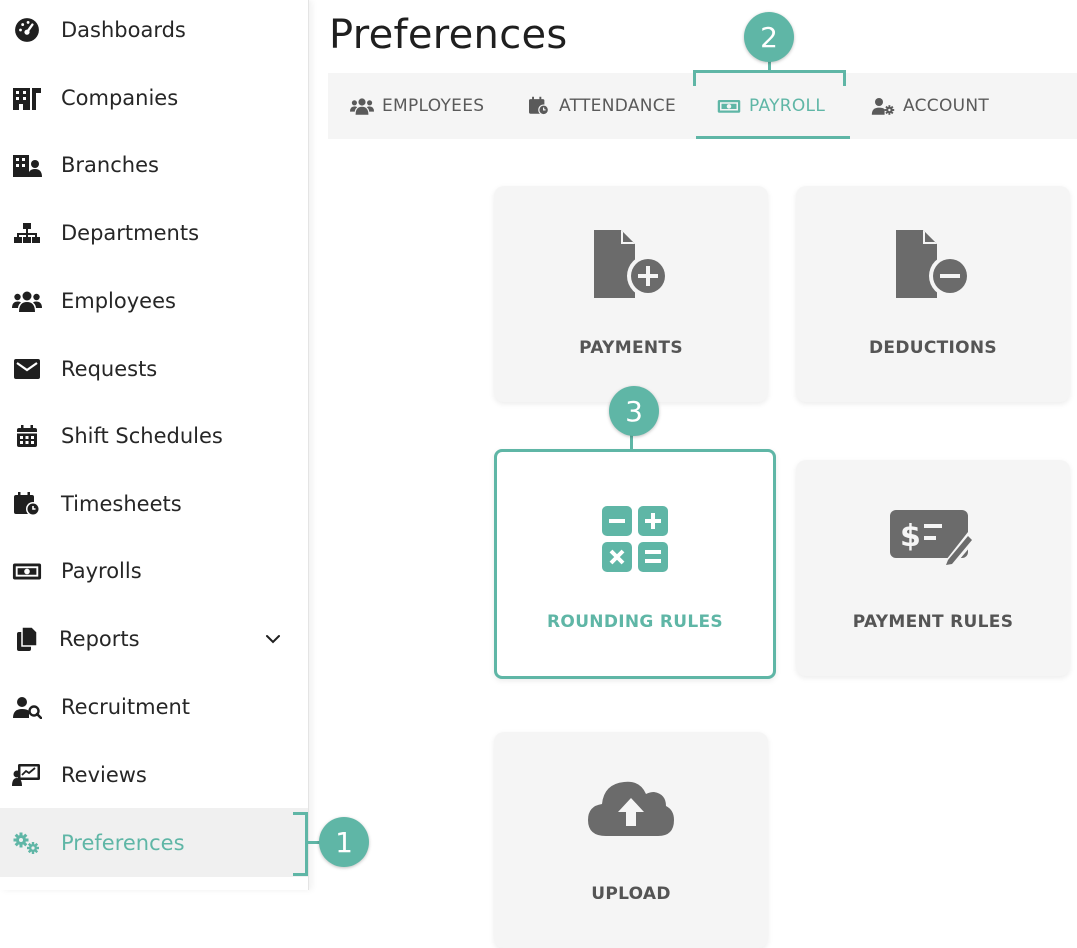 The image size is (1077, 948). Describe the element at coordinates (118, 301) in the screenshot. I see `sidebar-item-label: Employees` at that location.